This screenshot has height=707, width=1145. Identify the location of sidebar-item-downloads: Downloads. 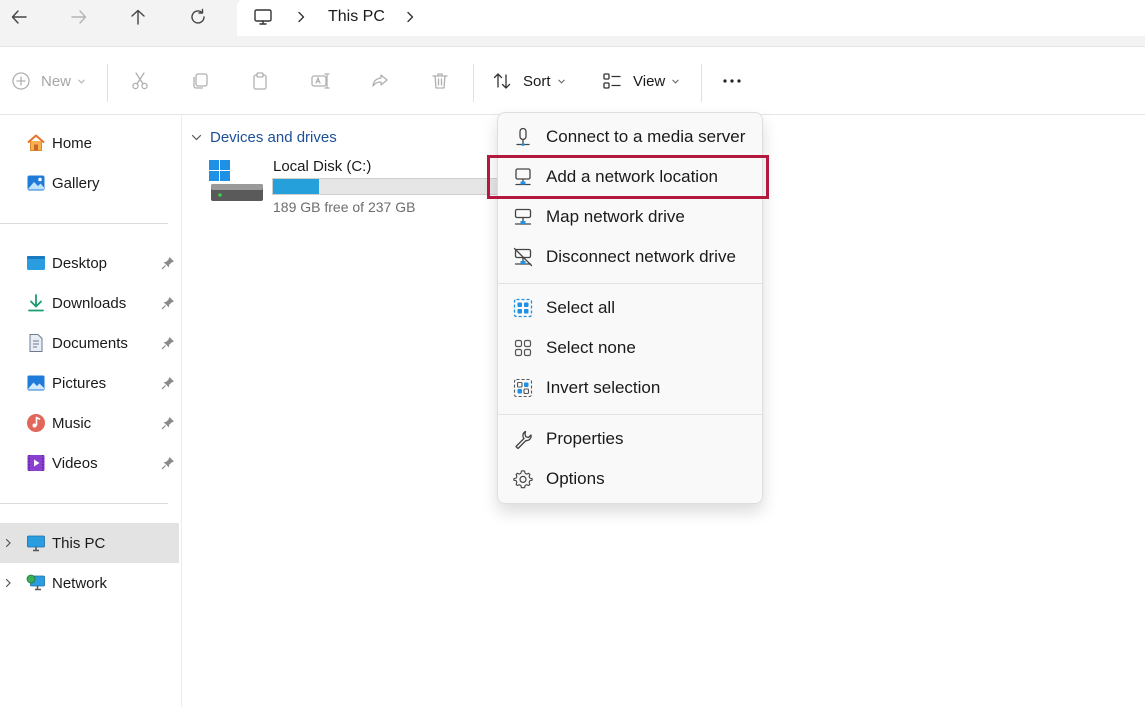
(89, 303).